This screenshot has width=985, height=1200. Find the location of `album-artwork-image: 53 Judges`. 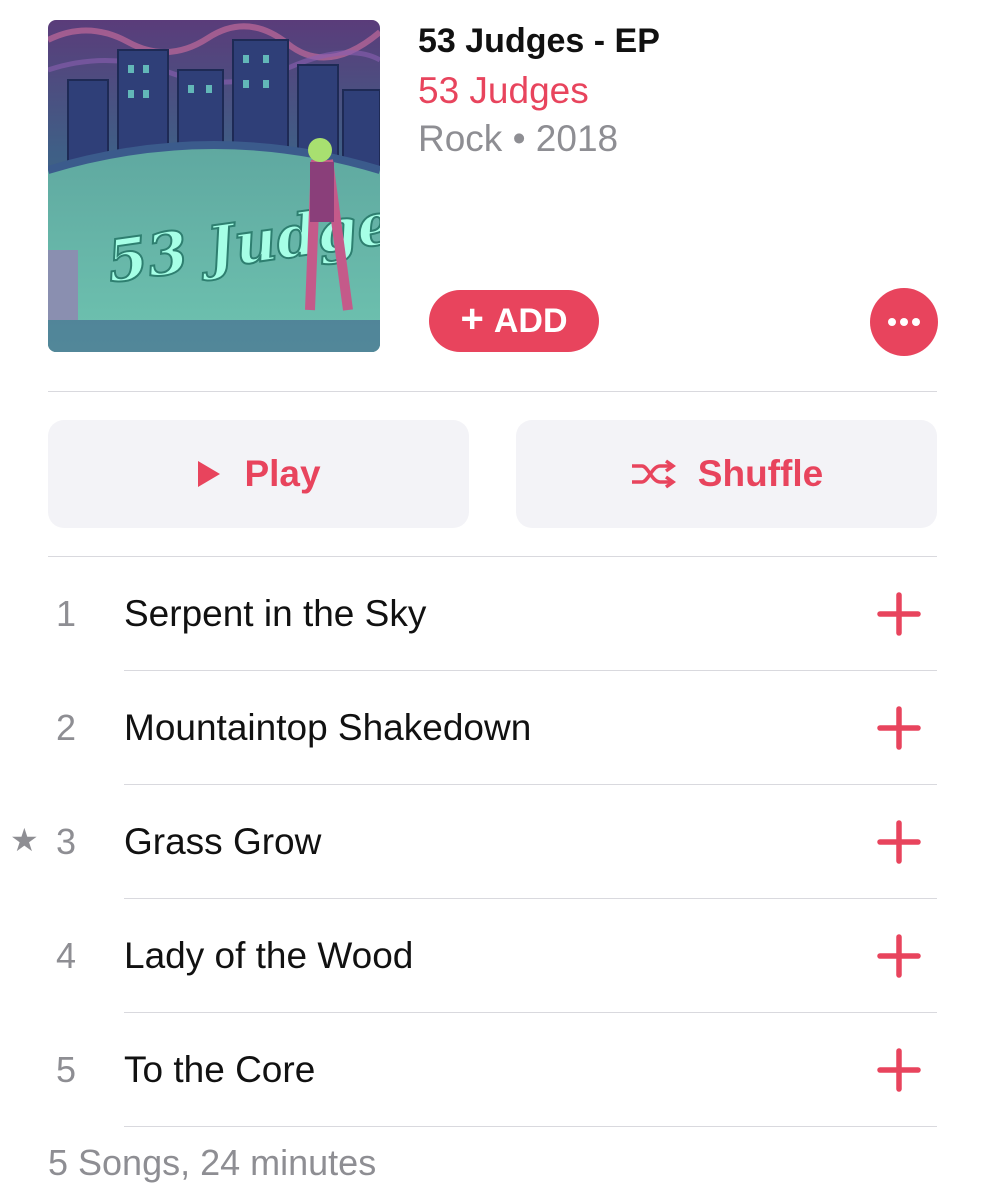

album-artwork-image: 53 Judges is located at coordinates (214, 186).